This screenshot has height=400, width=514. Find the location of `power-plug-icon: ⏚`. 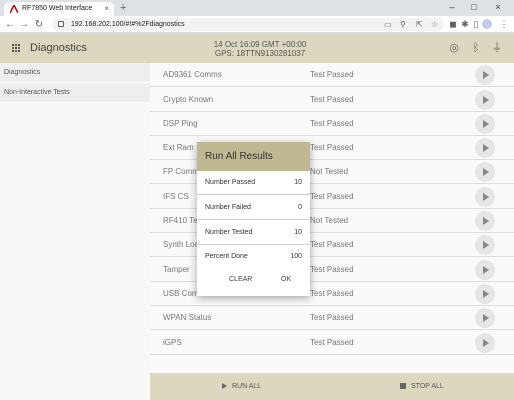

power-plug-icon: ⏚ is located at coordinates (497, 48).